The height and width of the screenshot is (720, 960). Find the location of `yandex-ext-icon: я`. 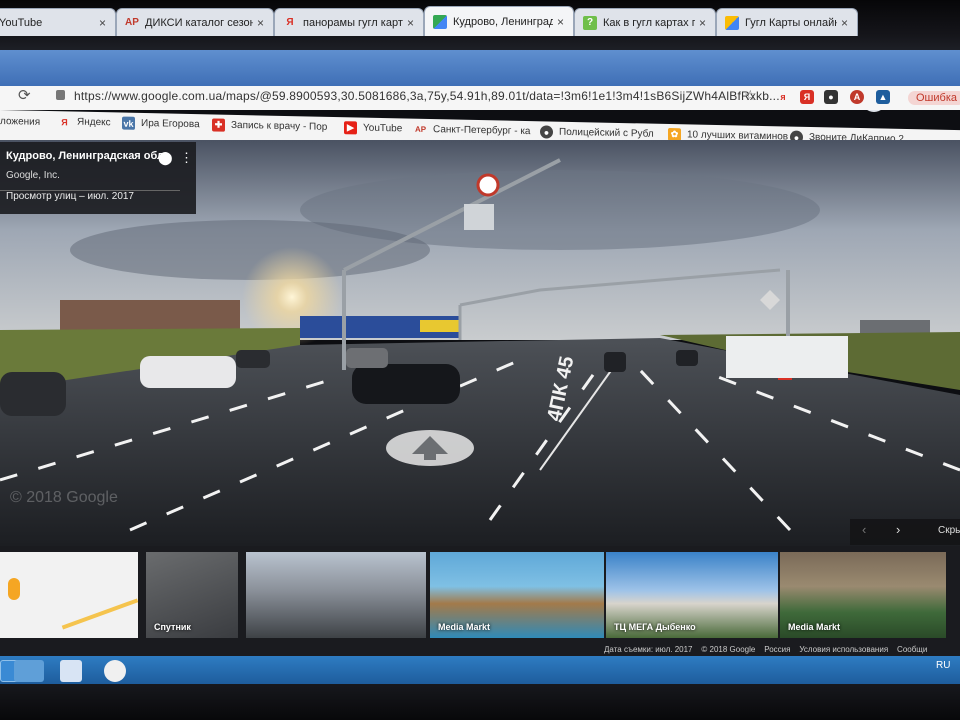

yandex-ext-icon: я is located at coordinates (783, 97).